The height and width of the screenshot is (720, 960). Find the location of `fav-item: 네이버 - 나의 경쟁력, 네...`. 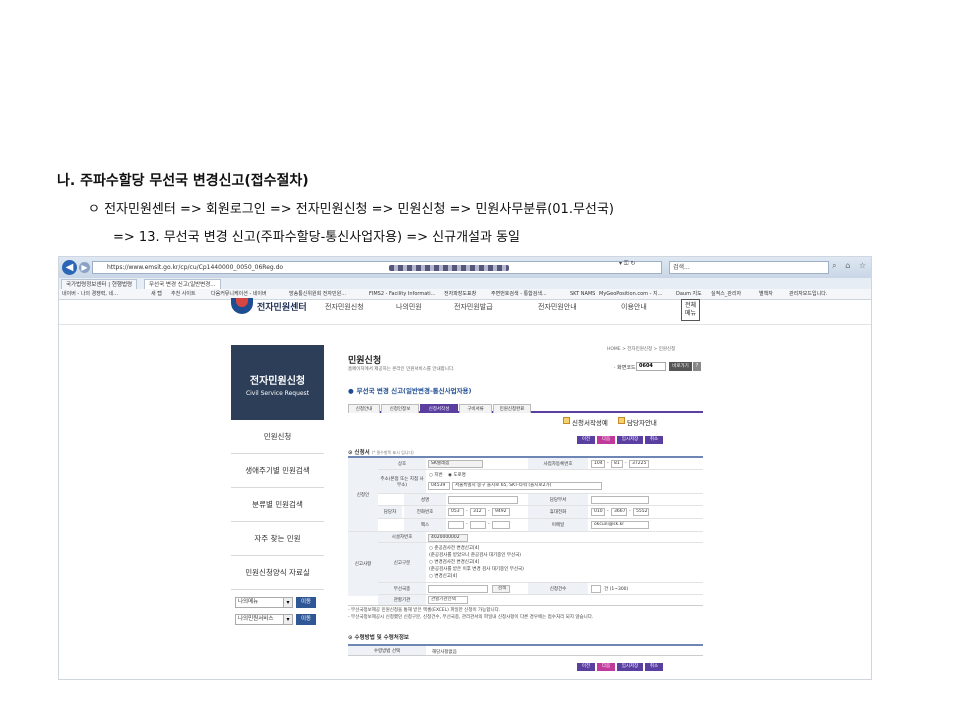

fav-item: 네이버 - 나의 경쟁력, 네... is located at coordinates (90, 294).